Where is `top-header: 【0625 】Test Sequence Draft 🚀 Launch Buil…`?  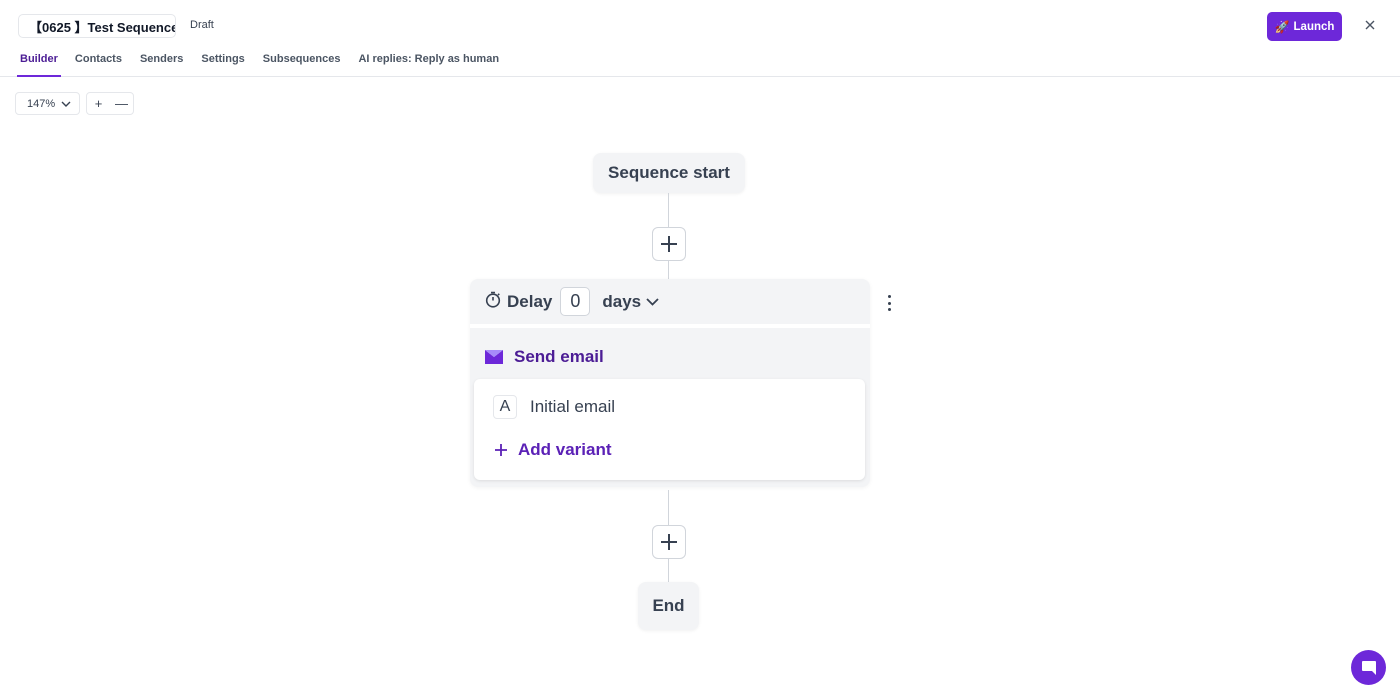
top-header: 【0625 】Test Sequence Draft 🚀 Launch Buil… is located at coordinates (700, 38).